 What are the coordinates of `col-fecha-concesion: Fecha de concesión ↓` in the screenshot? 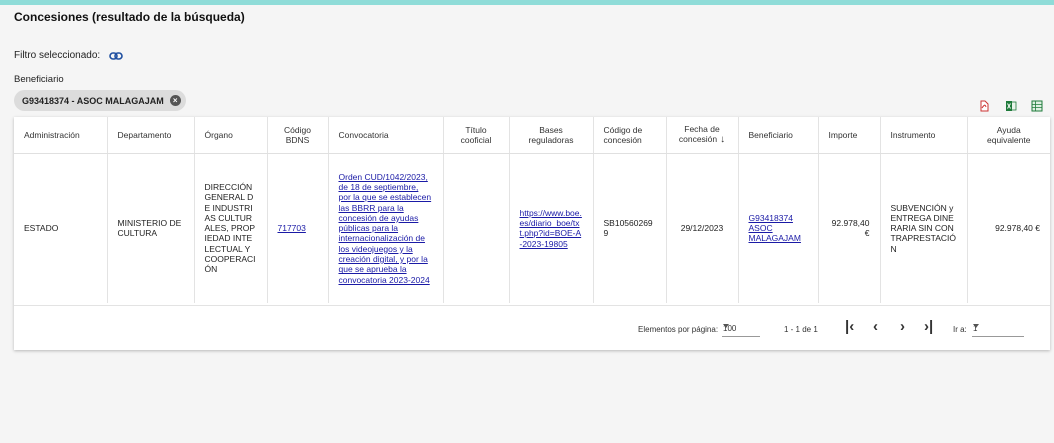 It's located at (702, 135).